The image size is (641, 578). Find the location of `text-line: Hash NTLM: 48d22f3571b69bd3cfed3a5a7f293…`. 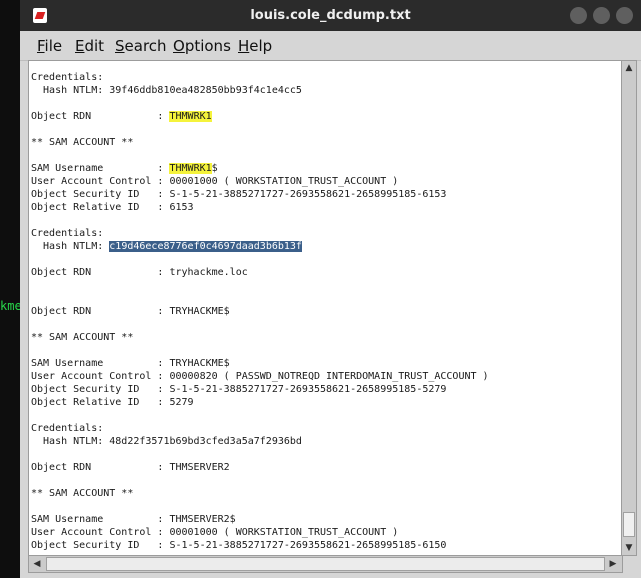

text-line: Hash NTLM: 48d22f3571b69bd3cfed3a5a7f293… is located at coordinates (166, 441).